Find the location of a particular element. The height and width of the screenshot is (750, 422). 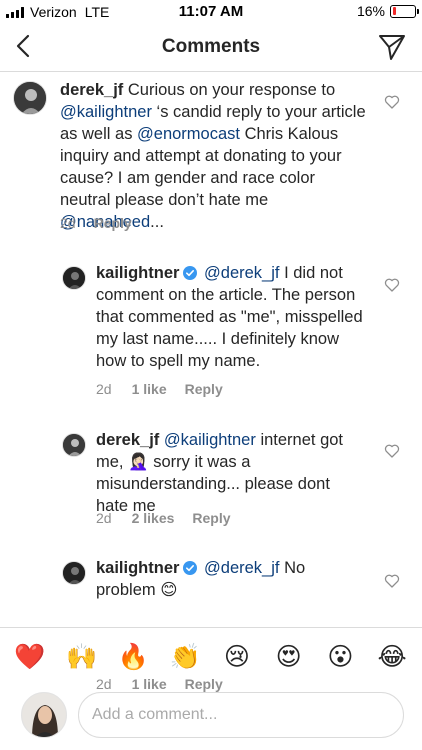

send-button is located at coordinates (392, 47).